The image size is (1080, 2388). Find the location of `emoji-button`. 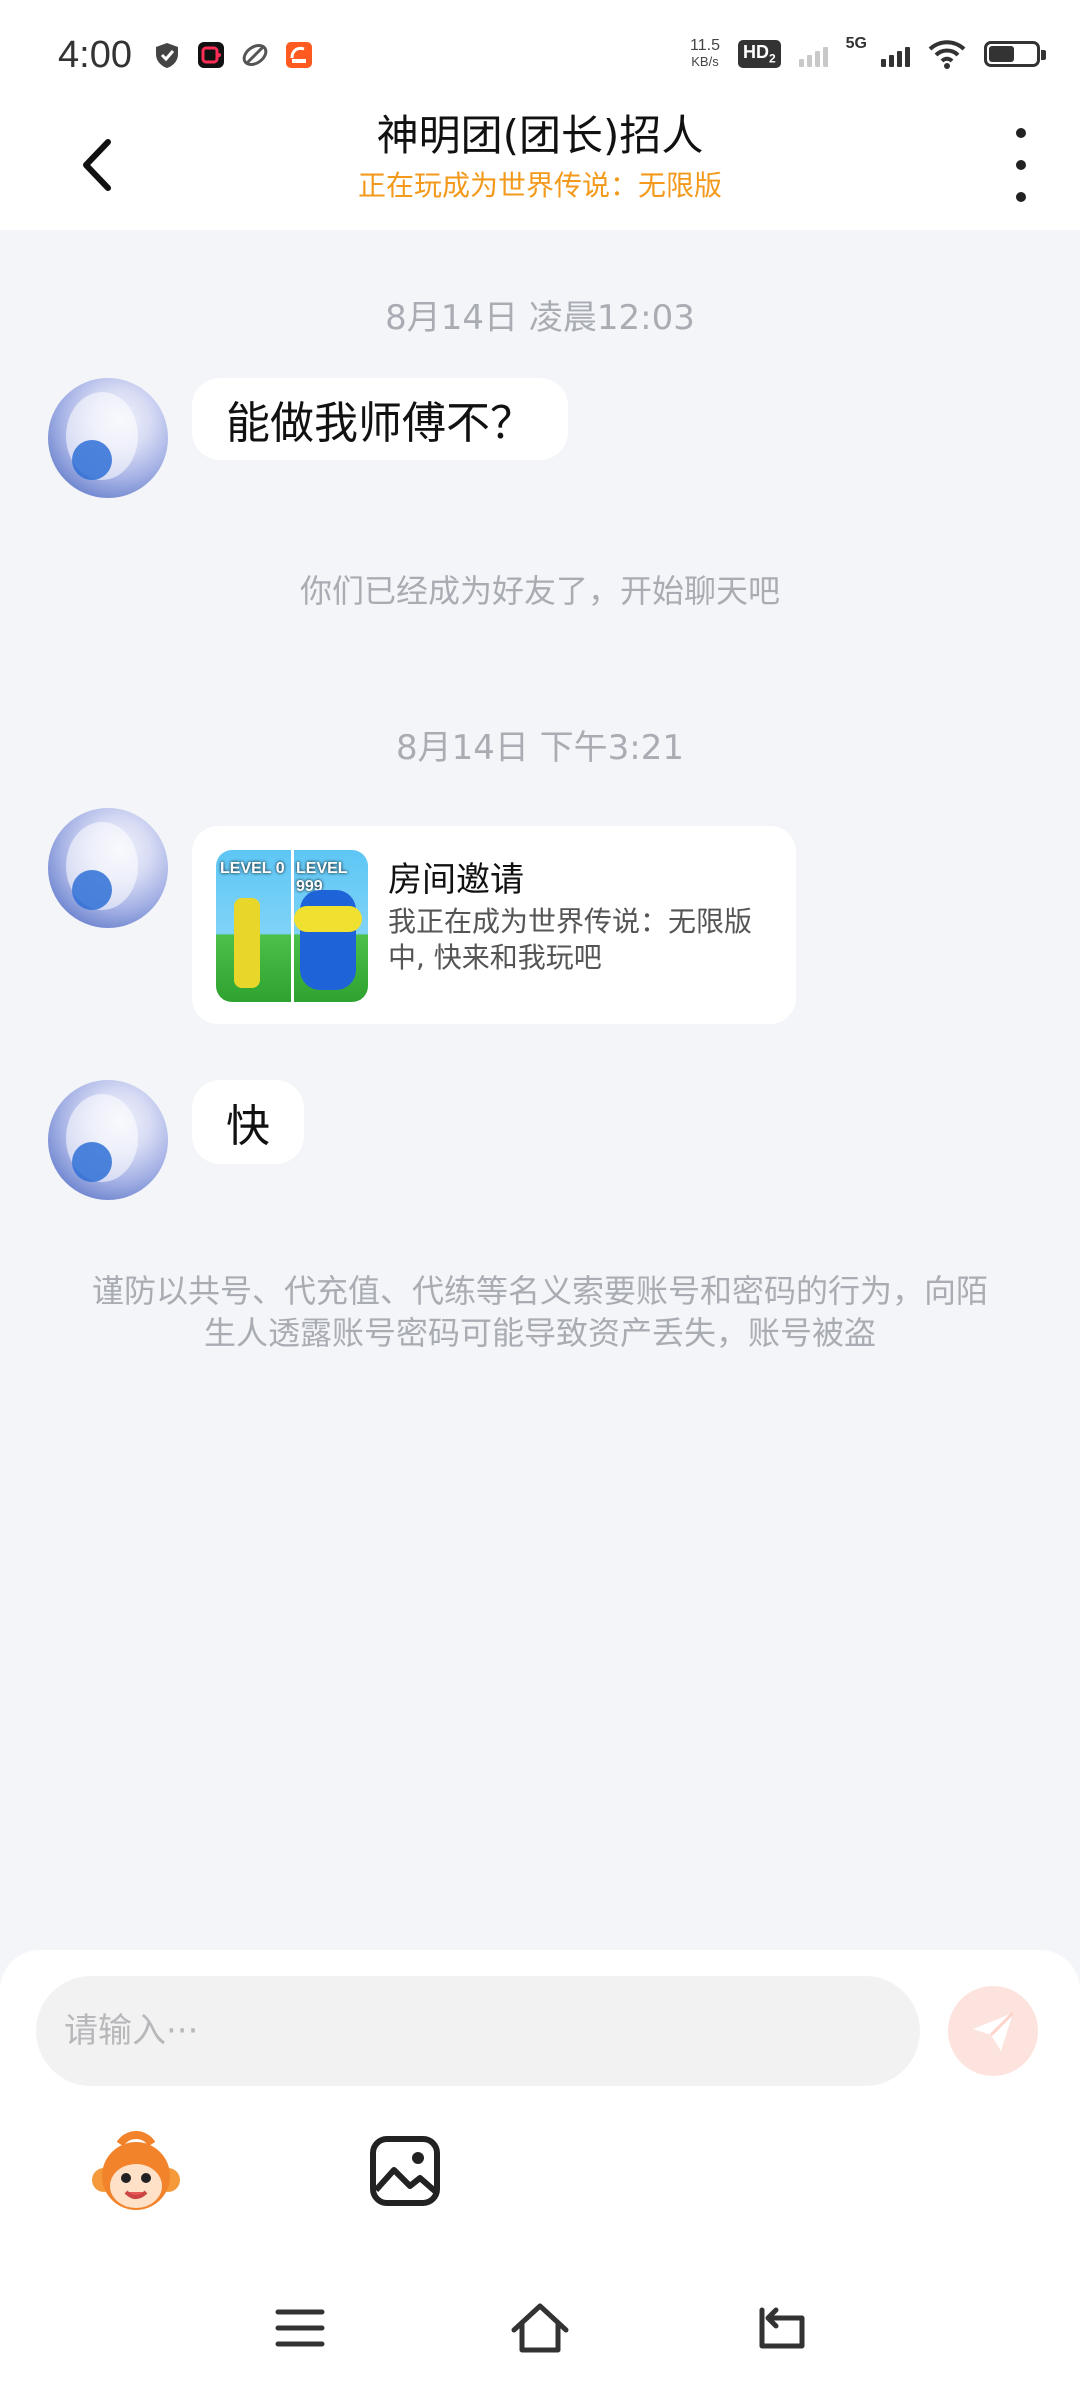

emoji-button is located at coordinates (136, 2176).